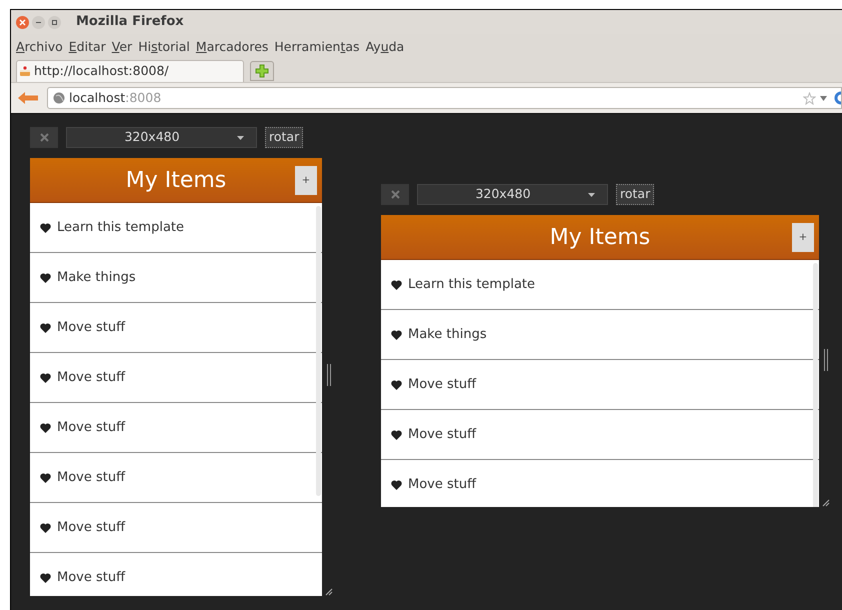 This screenshot has height=610, width=842. What do you see at coordinates (232, 47) in the screenshot?
I see `menu-item: Marcadores` at bounding box center [232, 47].